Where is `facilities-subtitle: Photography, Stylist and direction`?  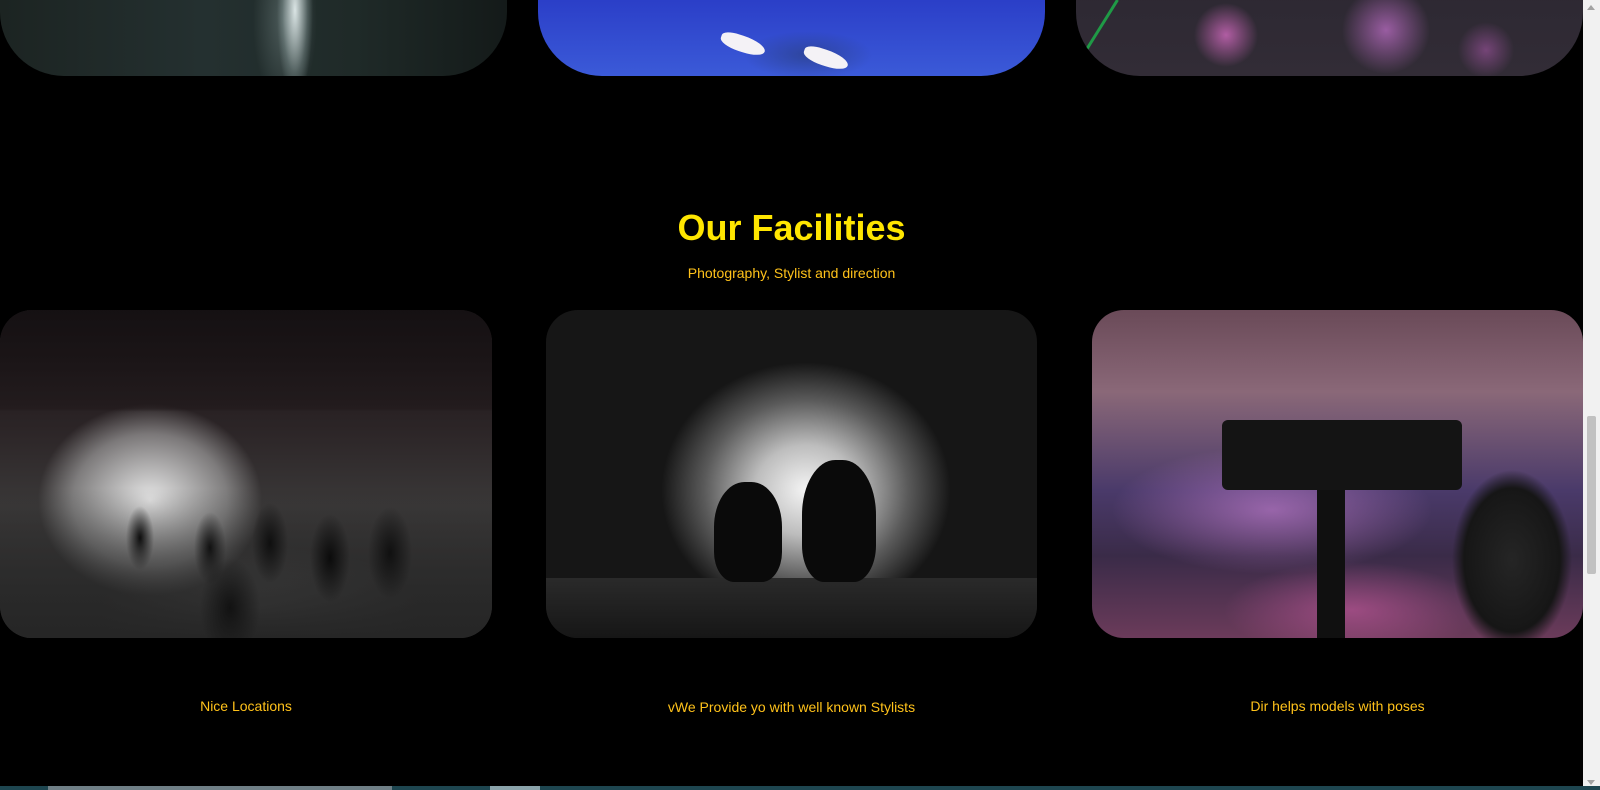
facilities-subtitle: Photography, Stylist and direction is located at coordinates (791, 273).